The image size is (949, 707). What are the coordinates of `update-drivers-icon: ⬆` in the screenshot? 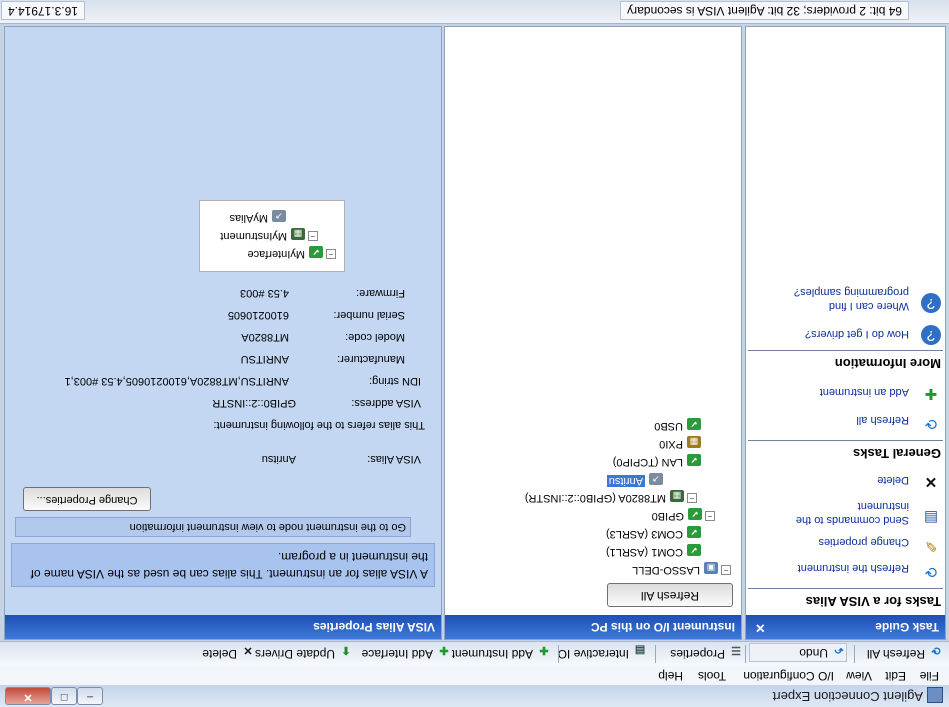 It's located at (346, 650).